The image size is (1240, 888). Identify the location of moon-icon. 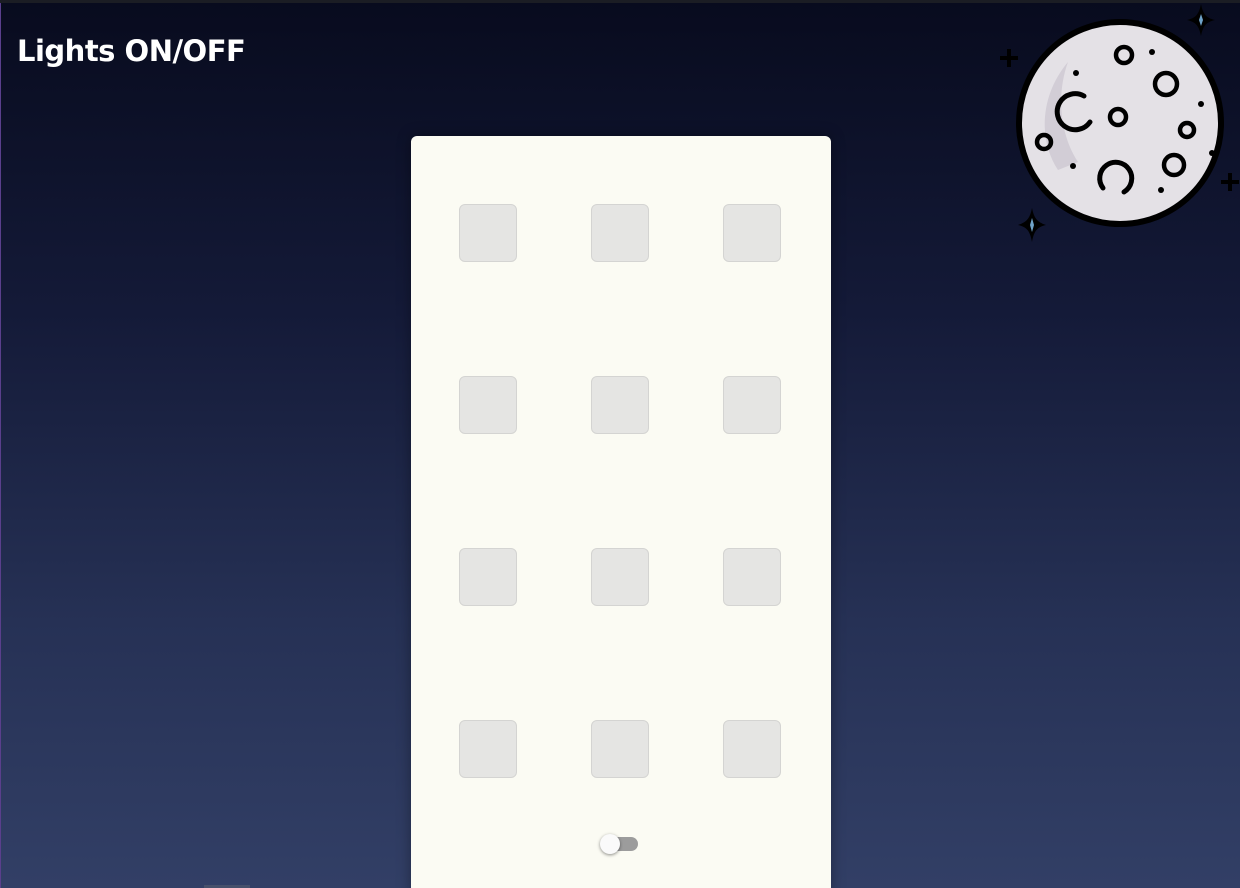
(1119, 123).